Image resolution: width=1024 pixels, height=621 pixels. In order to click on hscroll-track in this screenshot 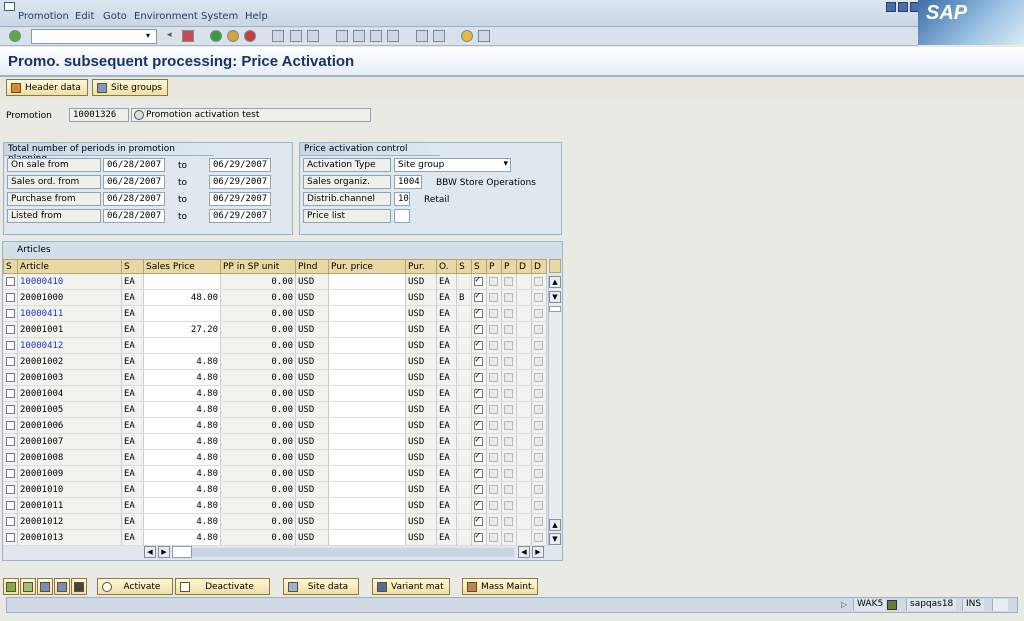, I will do `click(353, 552)`.